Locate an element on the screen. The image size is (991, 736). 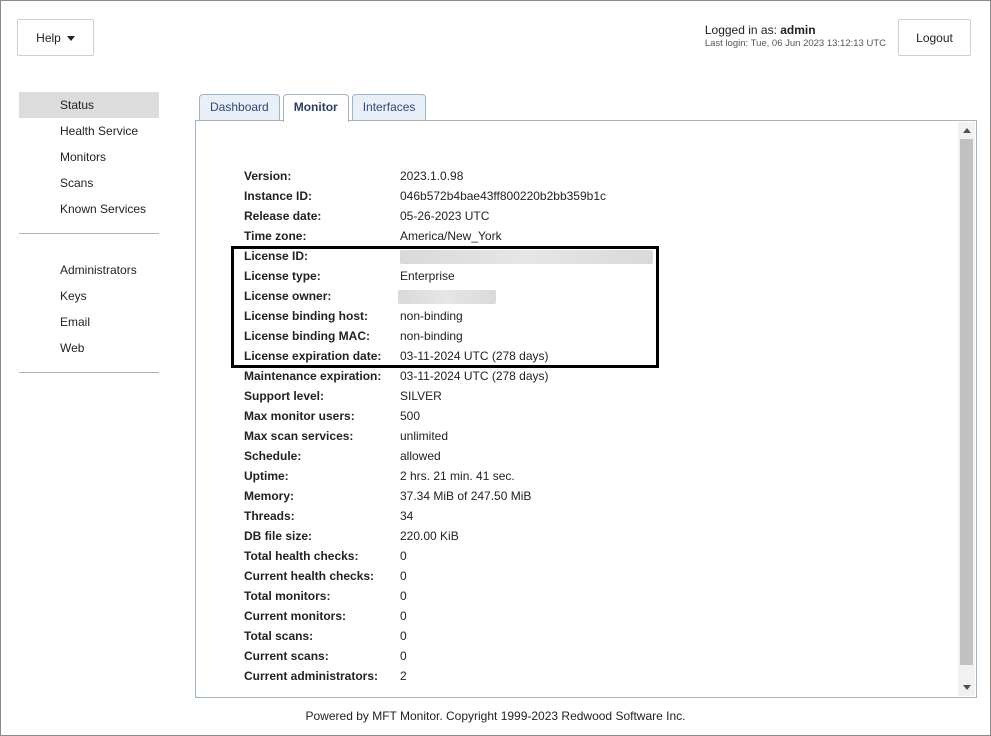
help-label: Help is located at coordinates (48, 37).